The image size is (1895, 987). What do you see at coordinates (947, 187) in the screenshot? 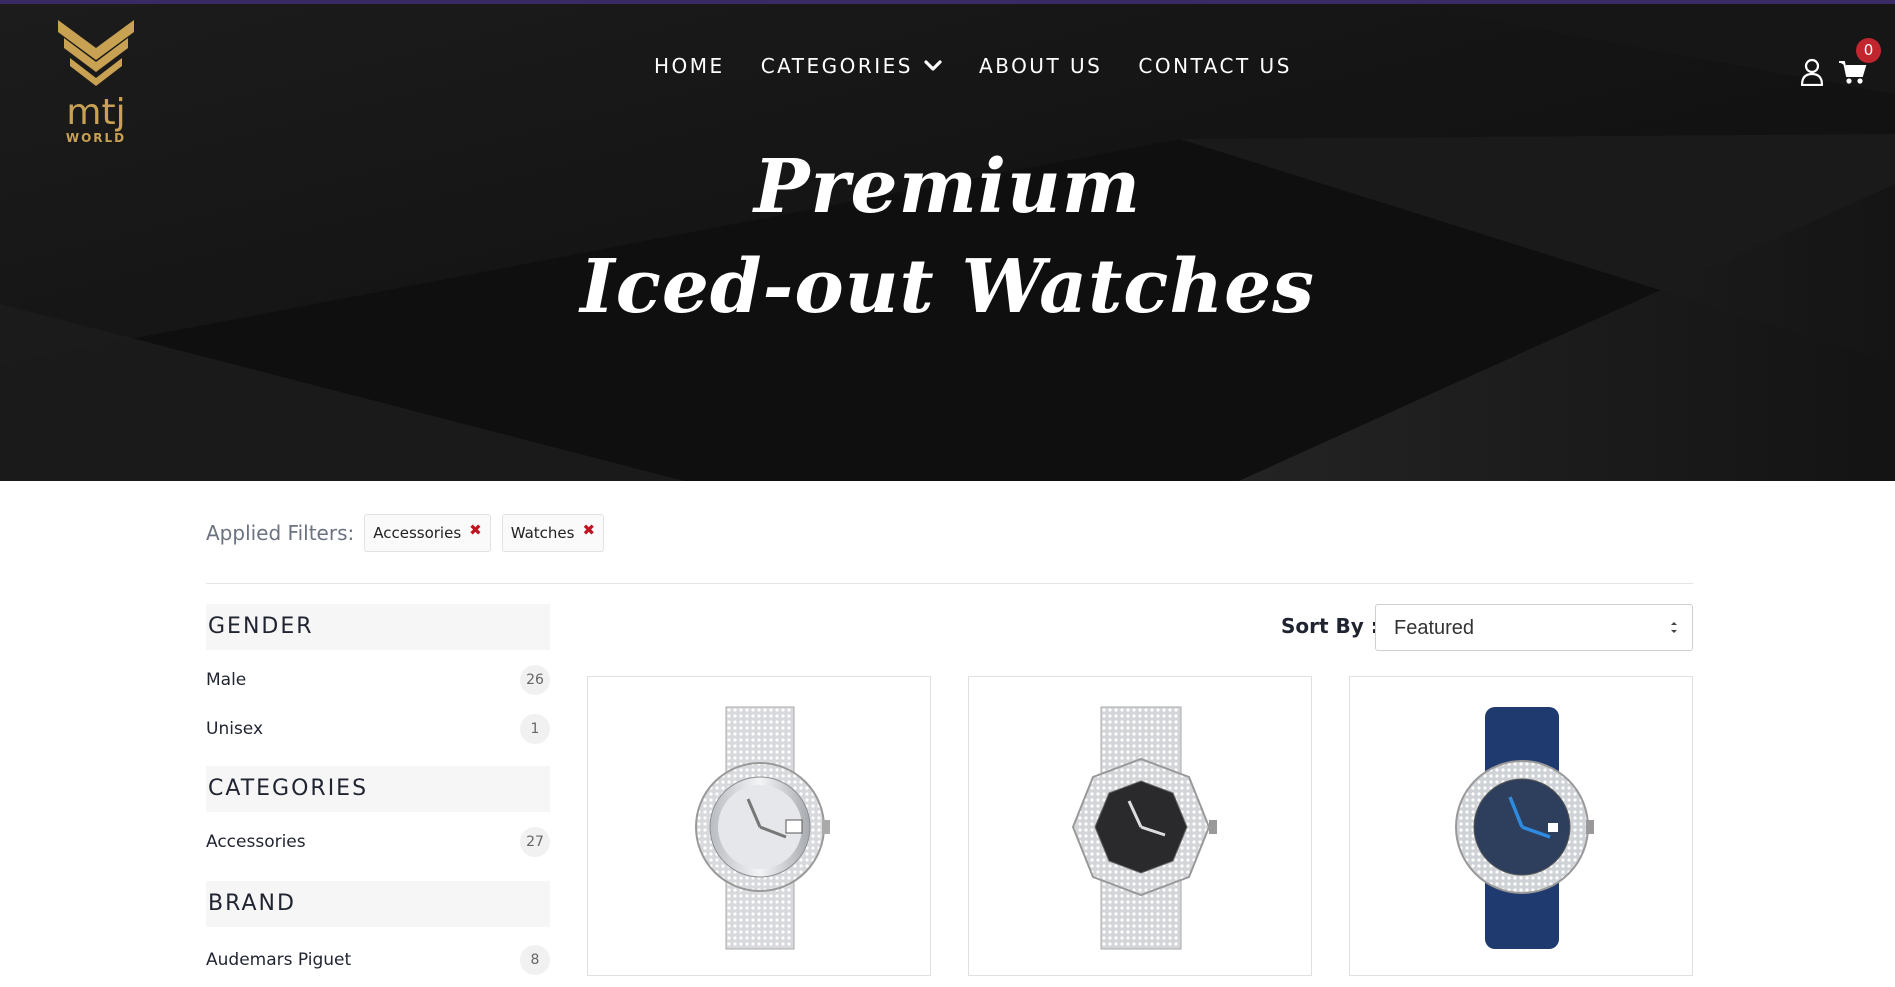
I see `hero-title-line1: Premium` at bounding box center [947, 187].